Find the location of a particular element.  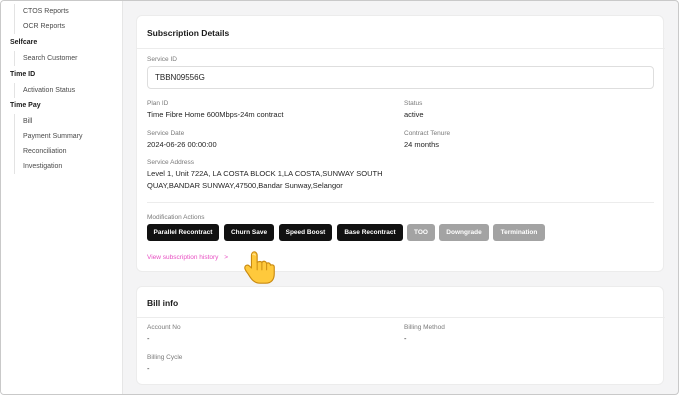

sidebar-item-bill: Bill is located at coordinates (64, 121).